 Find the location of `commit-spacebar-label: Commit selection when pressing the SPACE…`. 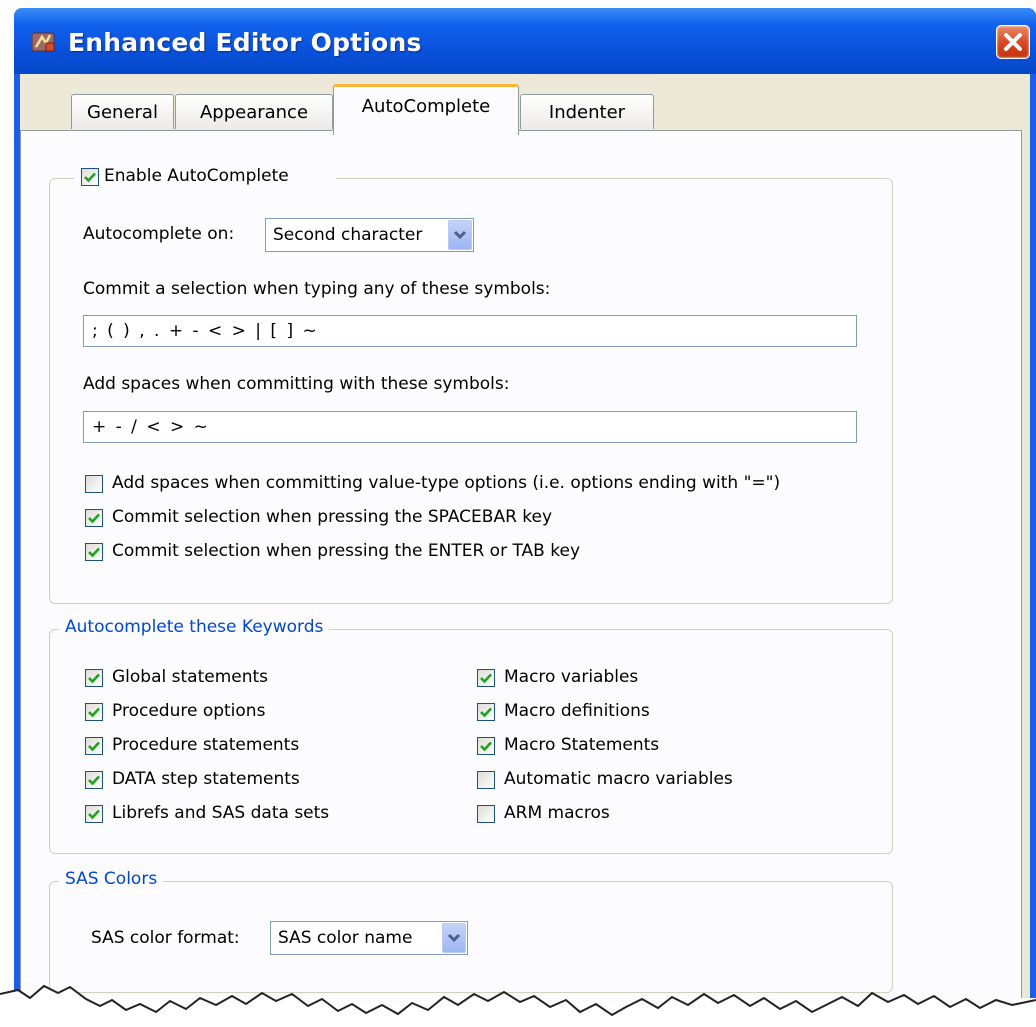

commit-spacebar-label: Commit selection when pressing the SPACE… is located at coordinates (332, 517).